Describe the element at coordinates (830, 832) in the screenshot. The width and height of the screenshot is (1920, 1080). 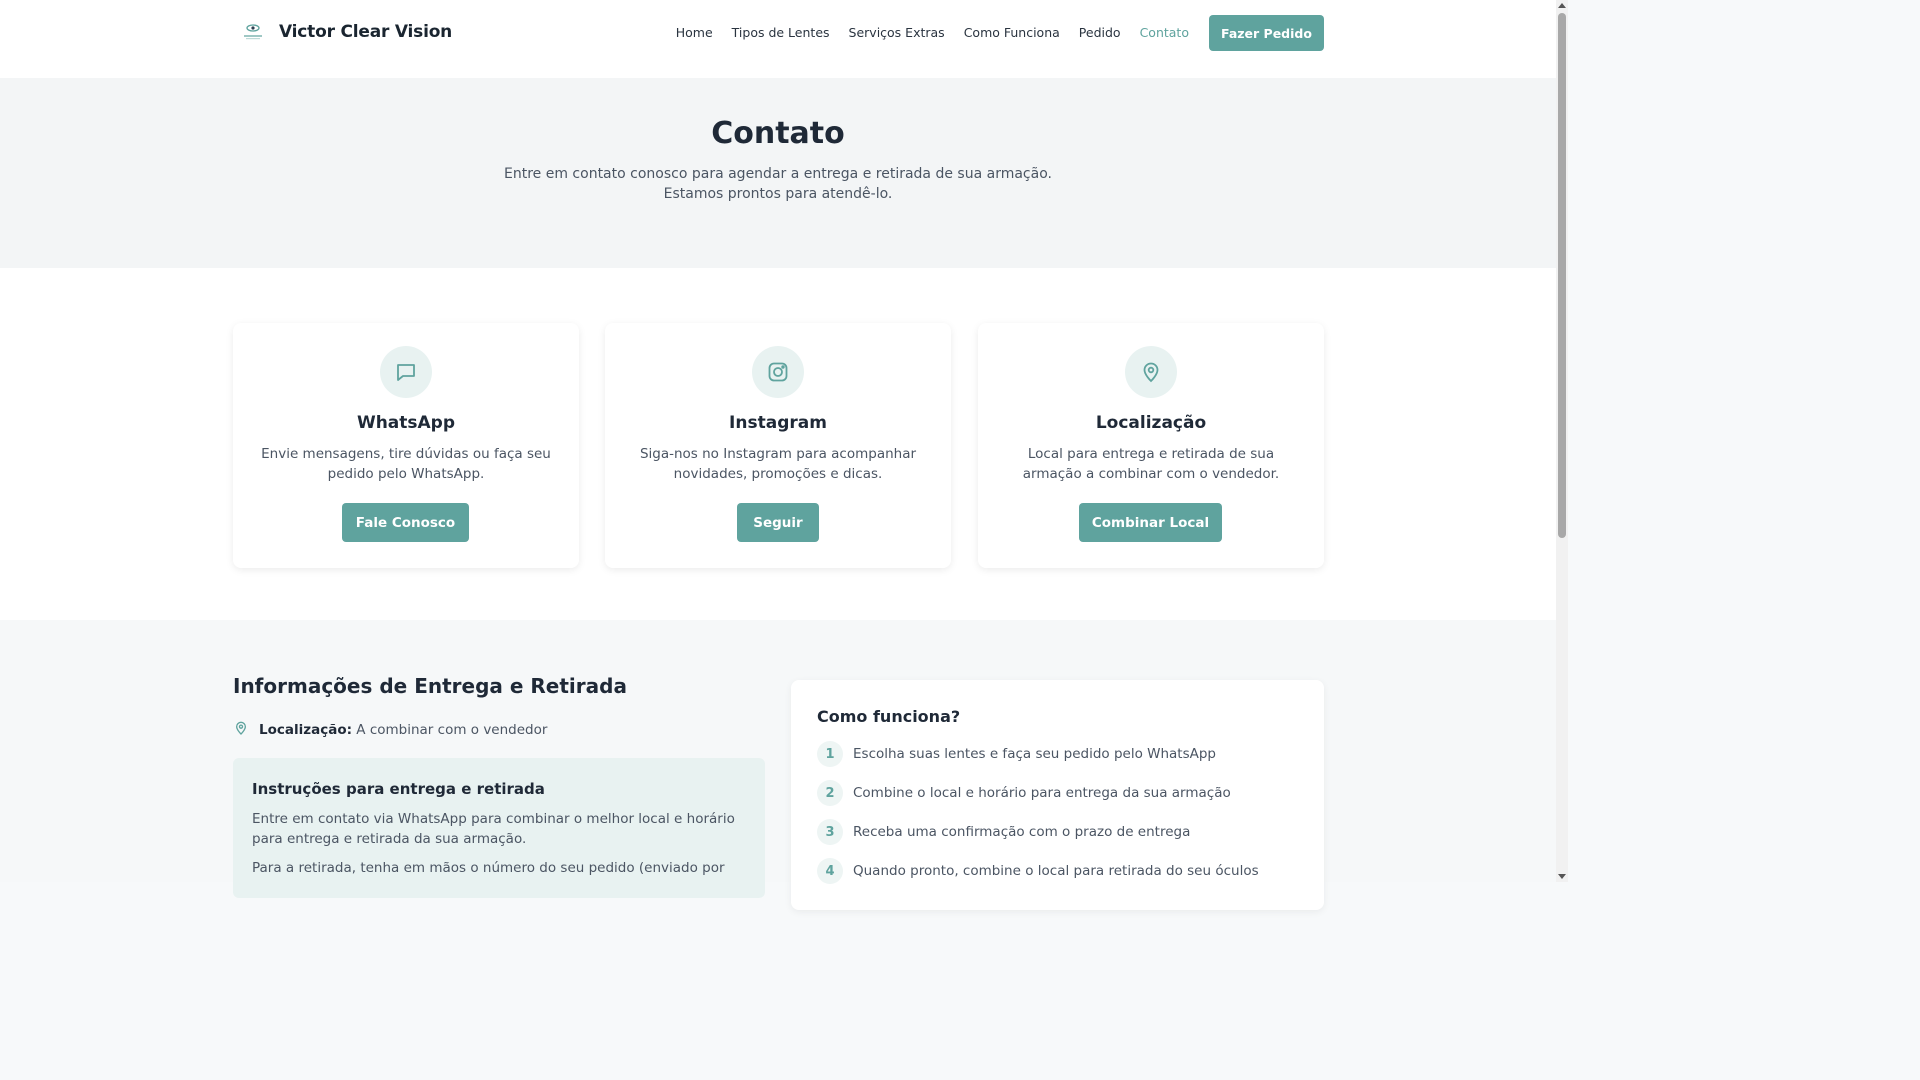
I see `step-number: 3` at that location.